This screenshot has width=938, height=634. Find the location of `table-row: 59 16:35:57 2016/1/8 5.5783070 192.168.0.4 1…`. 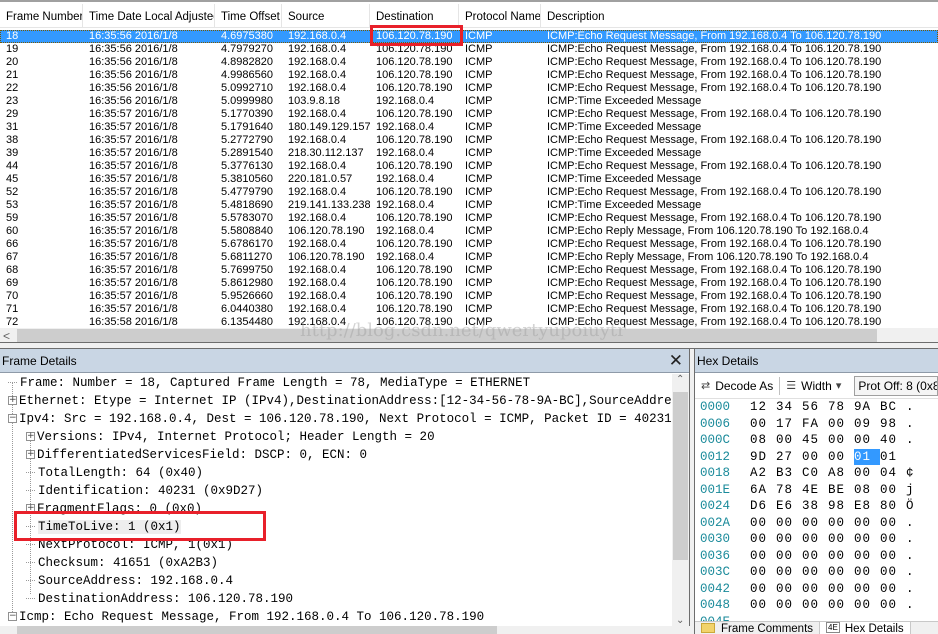

table-row: 59 16:35:57 2016/1/8 5.5783070 192.168.0.4 1… is located at coordinates (469, 218).